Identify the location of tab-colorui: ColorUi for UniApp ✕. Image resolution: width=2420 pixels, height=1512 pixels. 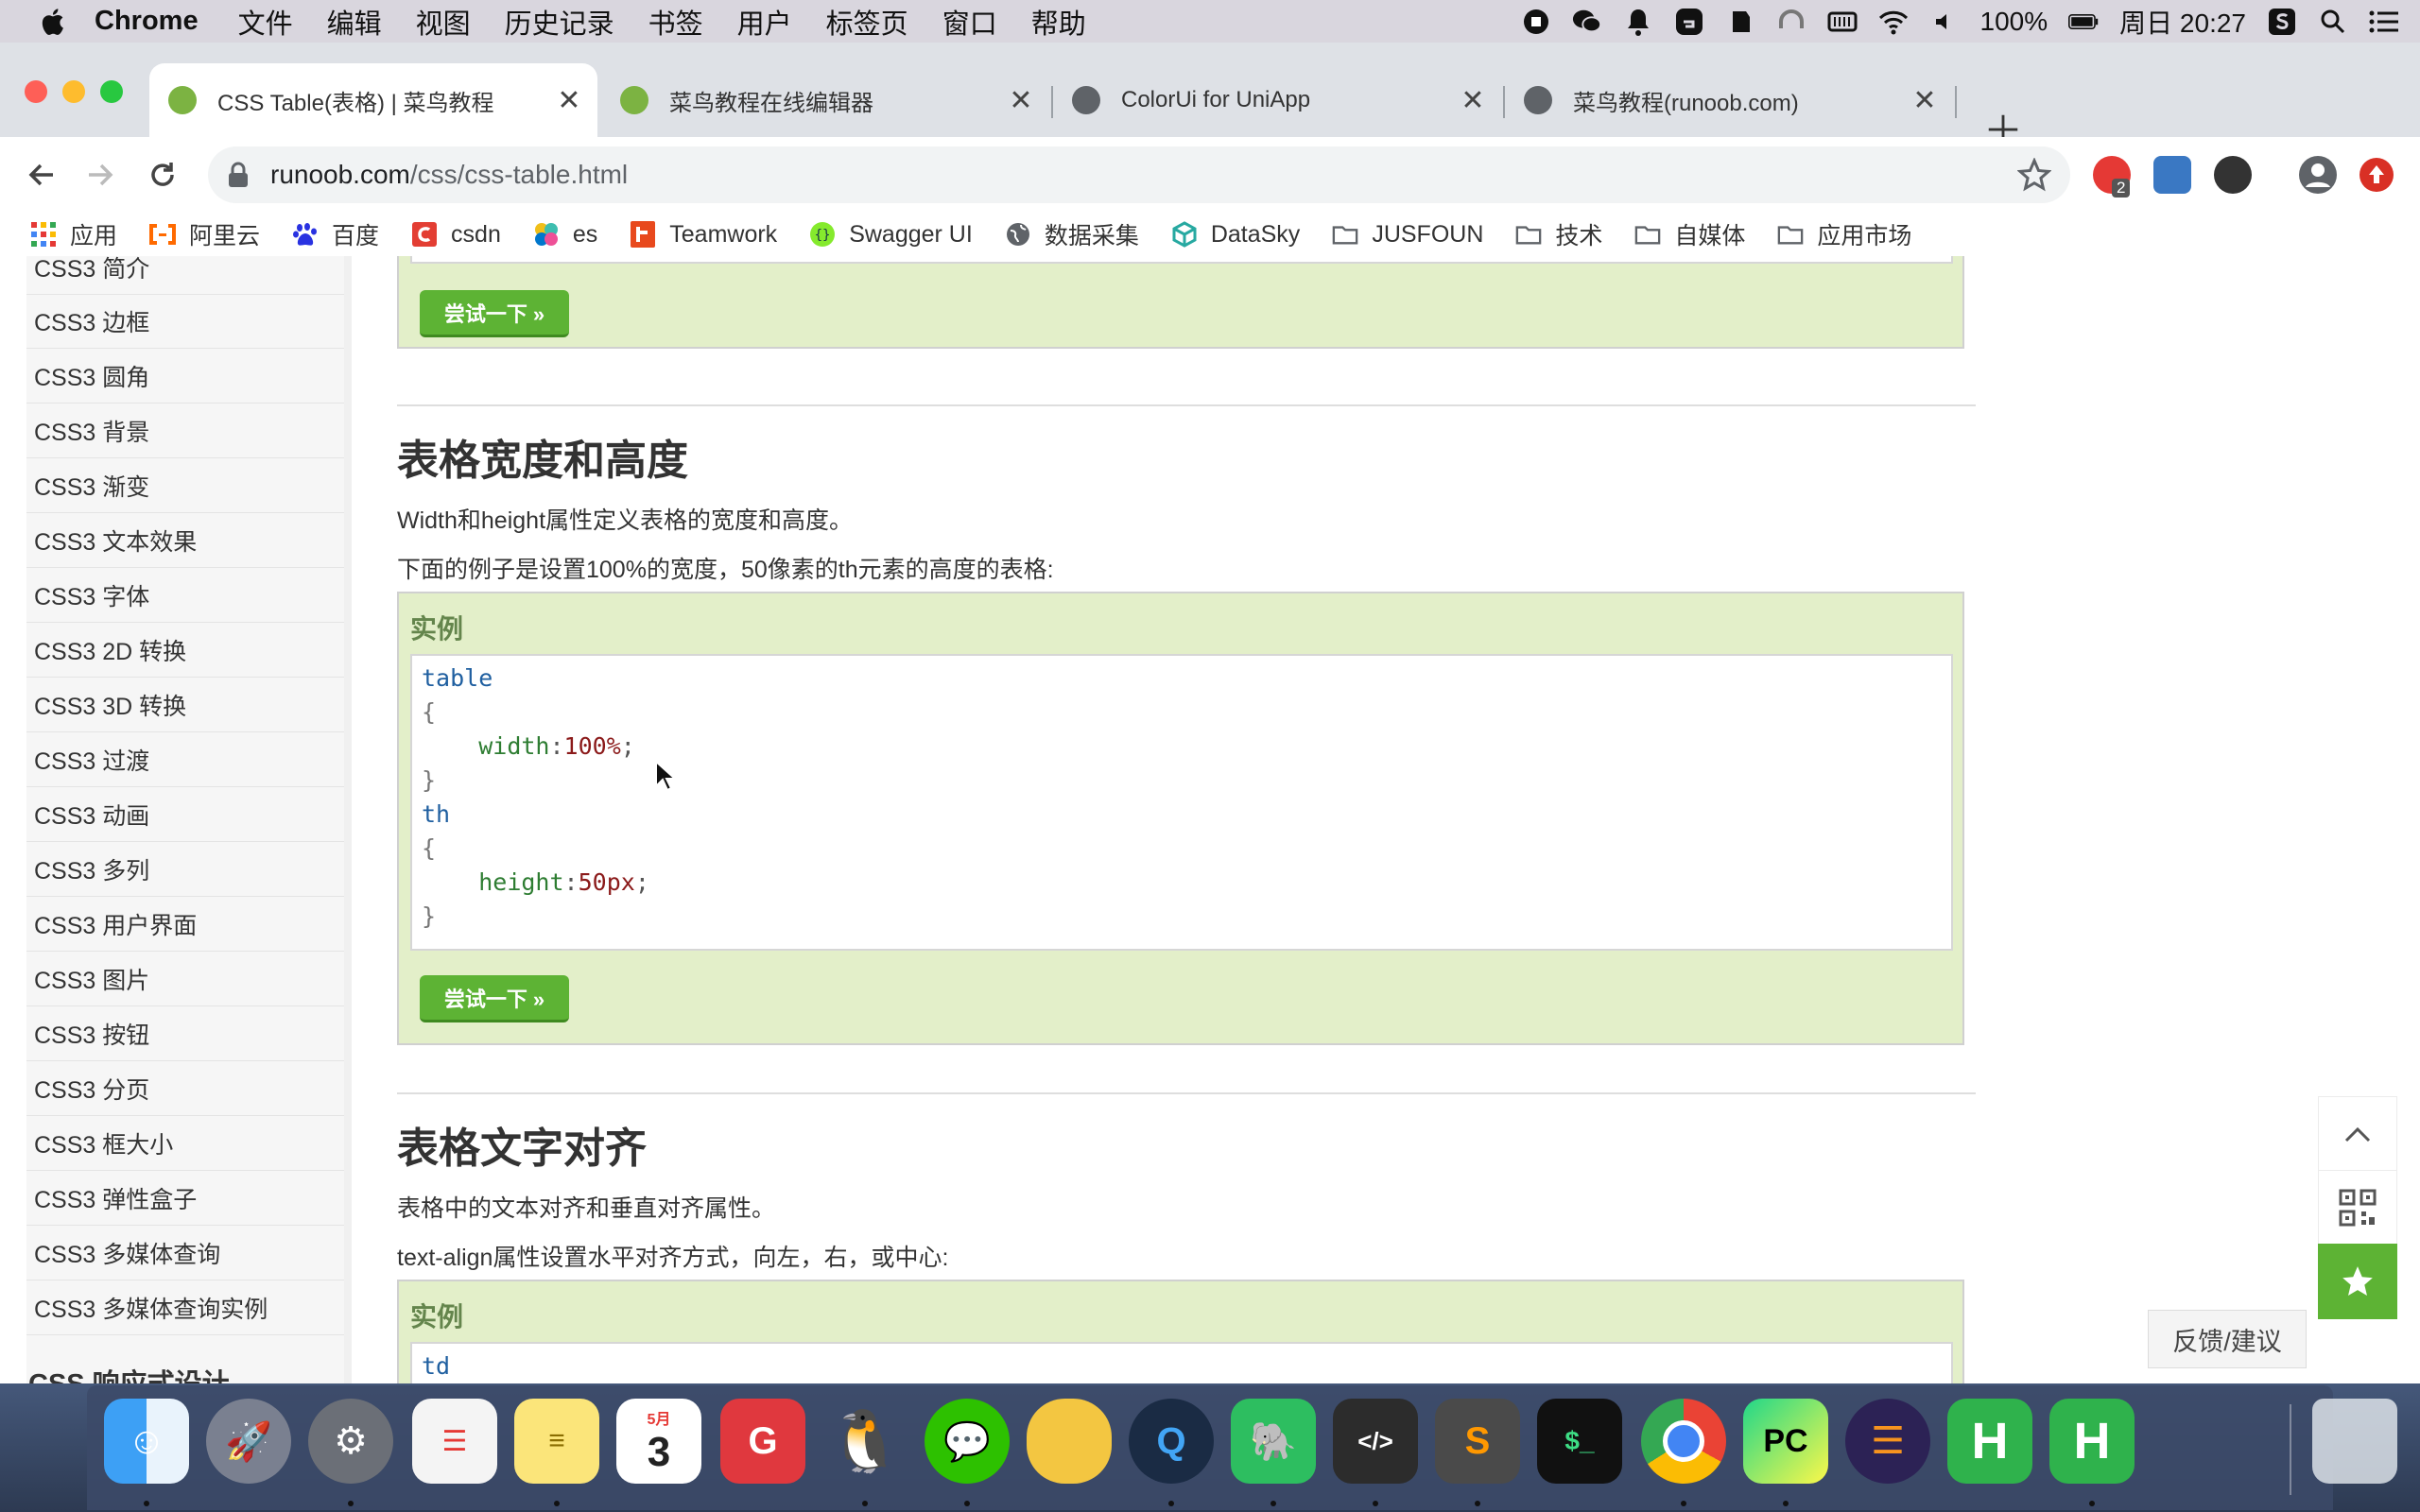
(1277, 100).